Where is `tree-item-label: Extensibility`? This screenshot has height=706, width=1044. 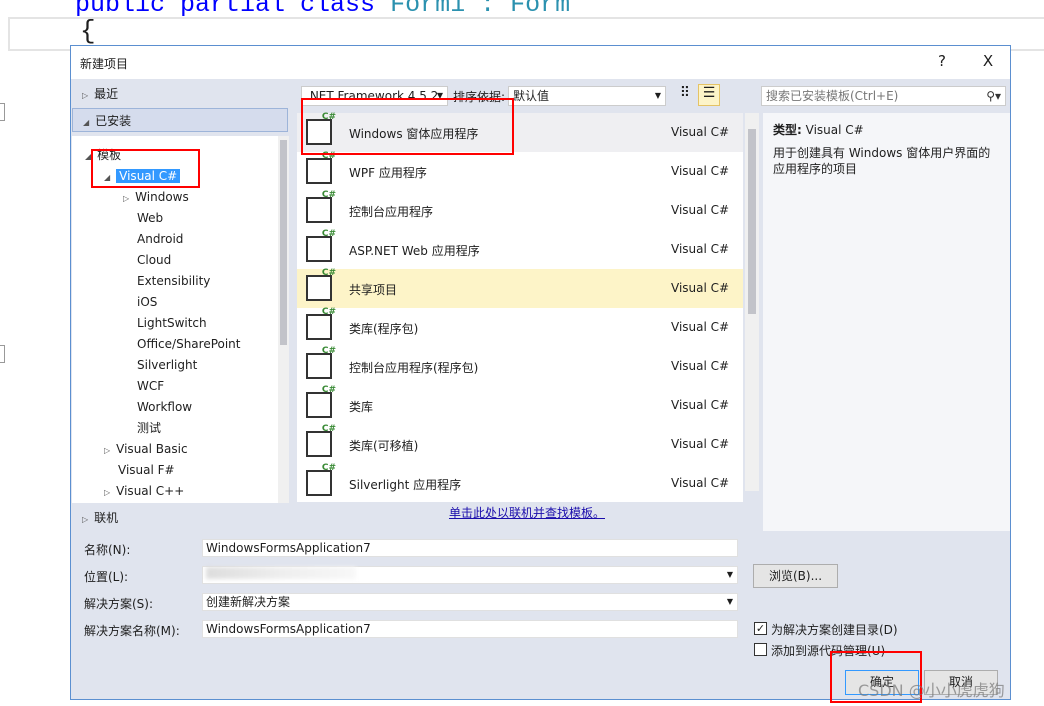
tree-item-label: Extensibility is located at coordinates (174, 281).